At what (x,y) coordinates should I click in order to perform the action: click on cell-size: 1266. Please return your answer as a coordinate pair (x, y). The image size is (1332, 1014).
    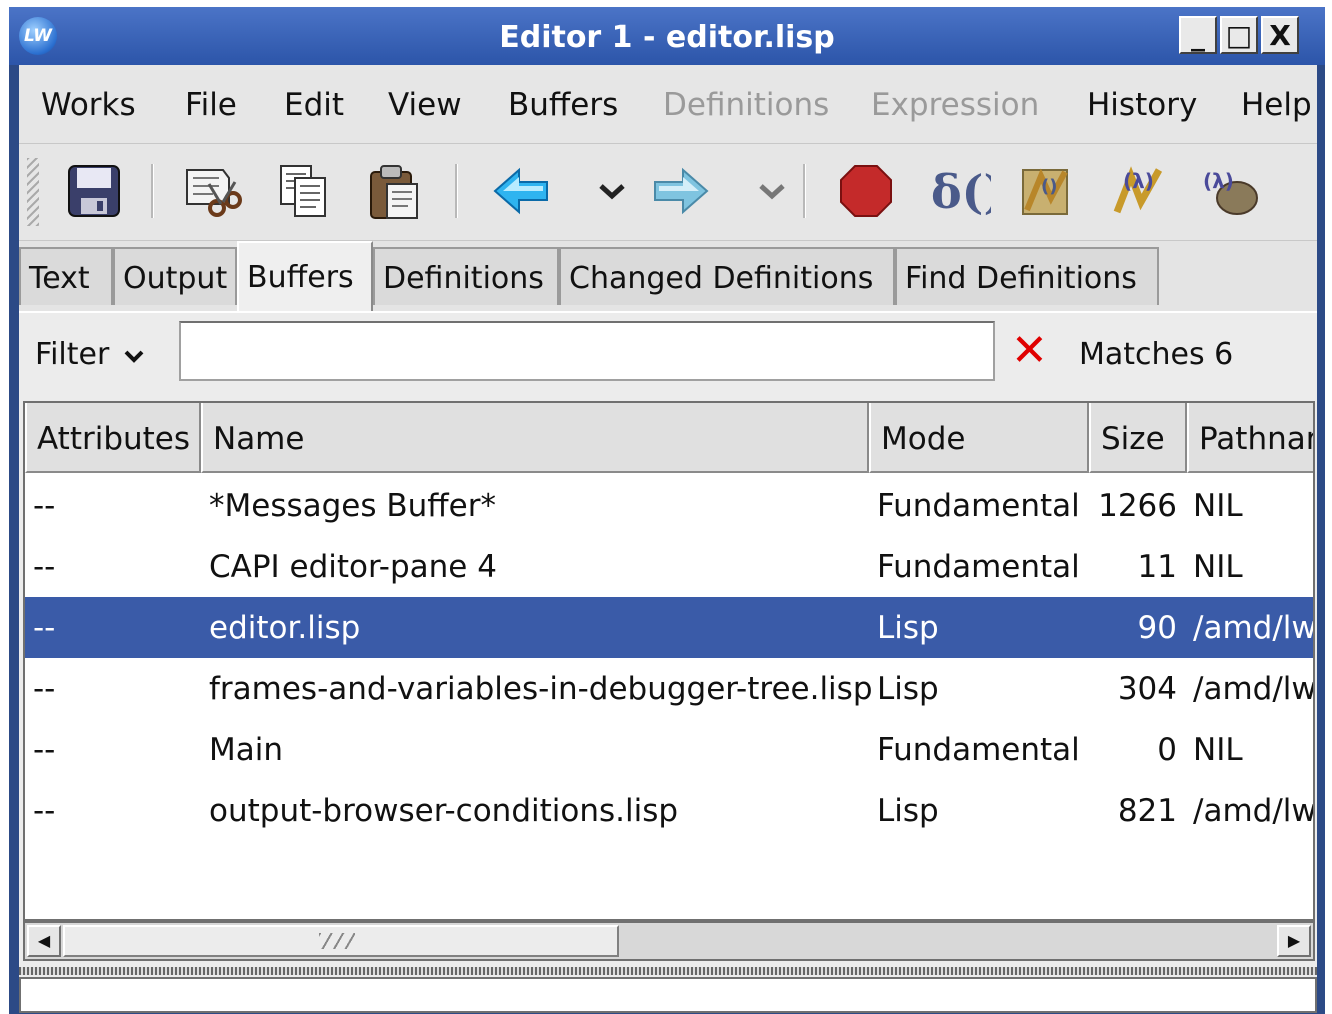
    Looking at the image, I should click on (1137, 506).